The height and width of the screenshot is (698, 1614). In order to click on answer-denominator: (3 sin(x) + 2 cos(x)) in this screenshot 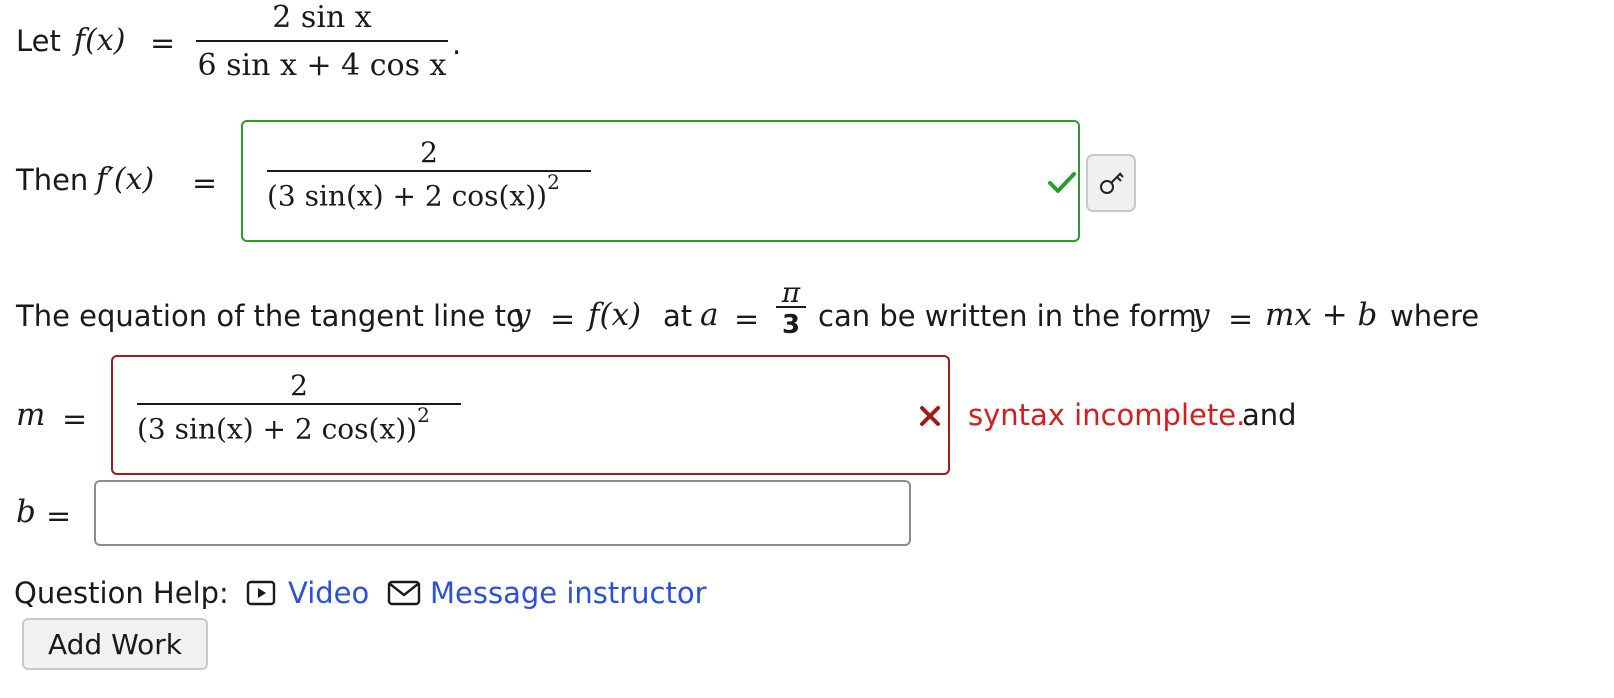, I will do `click(407, 196)`.